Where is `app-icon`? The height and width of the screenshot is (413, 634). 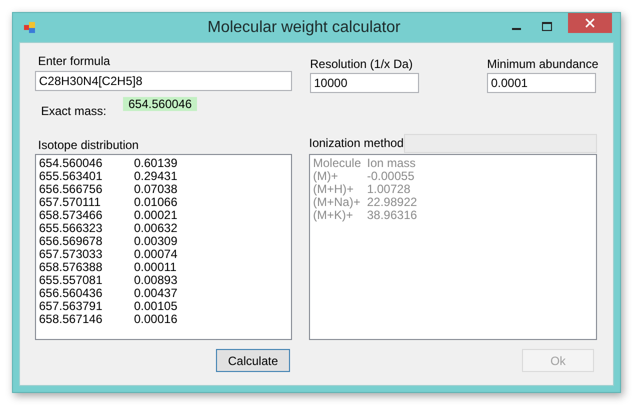 app-icon is located at coordinates (30, 28).